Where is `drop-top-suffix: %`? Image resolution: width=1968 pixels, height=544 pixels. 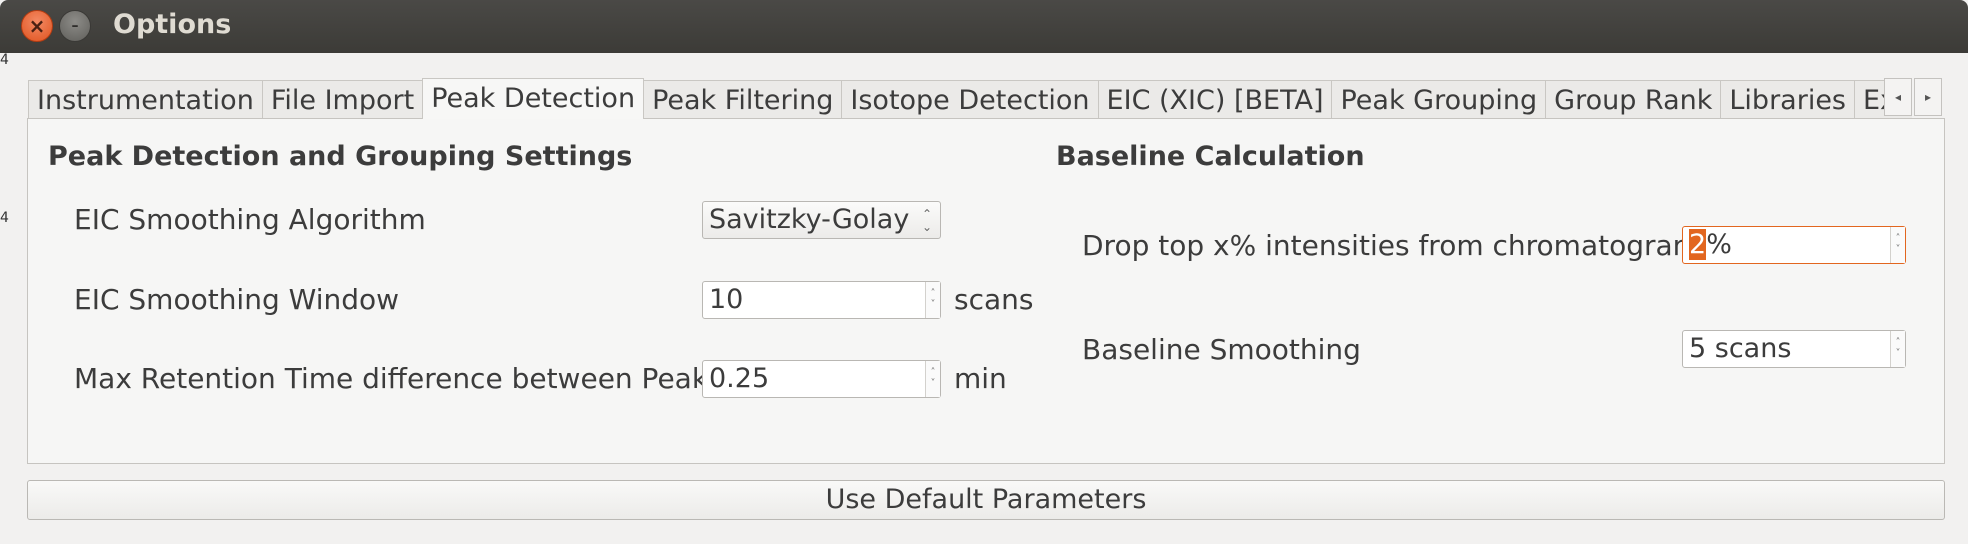
drop-top-suffix: % is located at coordinates (1719, 244).